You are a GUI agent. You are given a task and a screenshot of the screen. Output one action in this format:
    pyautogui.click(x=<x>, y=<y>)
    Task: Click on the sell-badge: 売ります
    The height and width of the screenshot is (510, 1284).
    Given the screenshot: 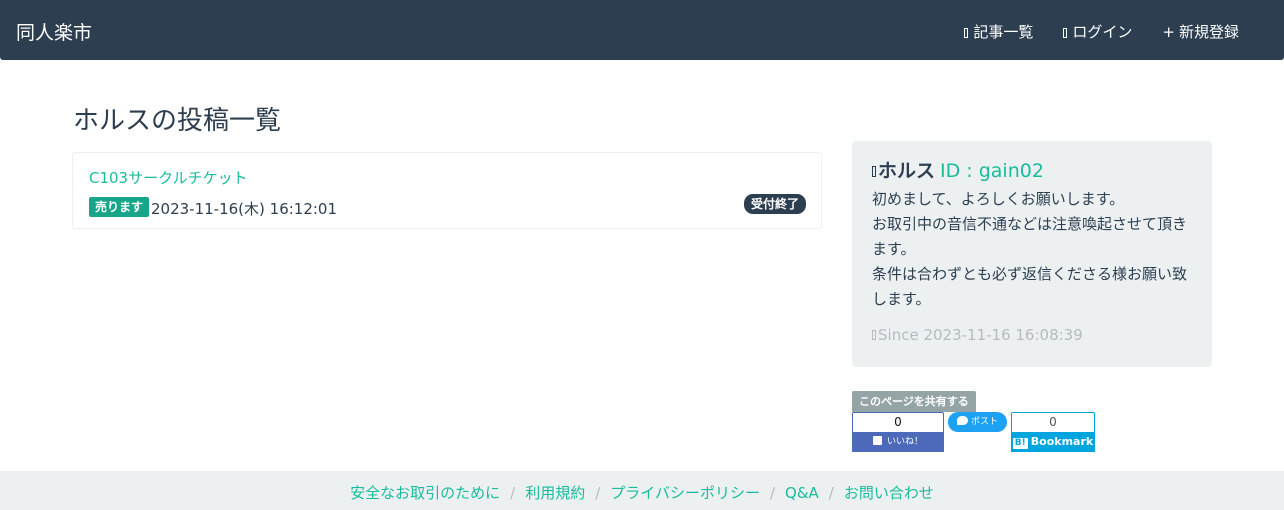 What is the action you would take?
    pyautogui.click(x=119, y=207)
    